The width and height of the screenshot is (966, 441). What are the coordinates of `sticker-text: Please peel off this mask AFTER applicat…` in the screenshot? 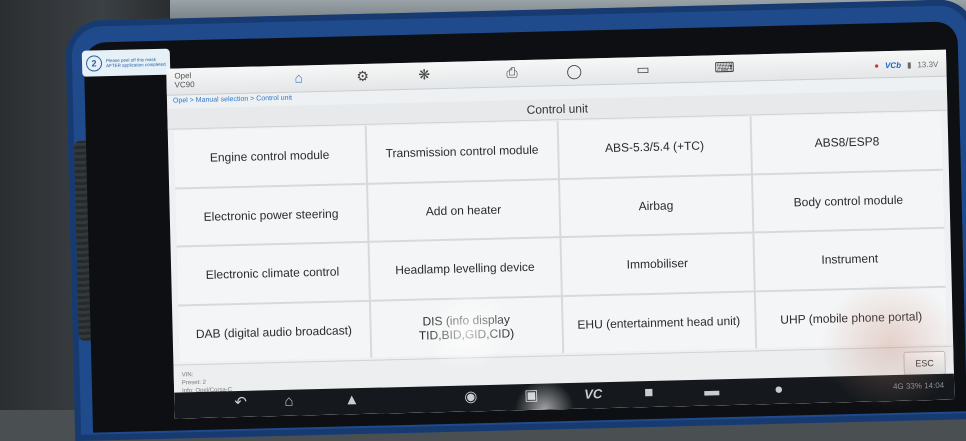 It's located at (135, 62).